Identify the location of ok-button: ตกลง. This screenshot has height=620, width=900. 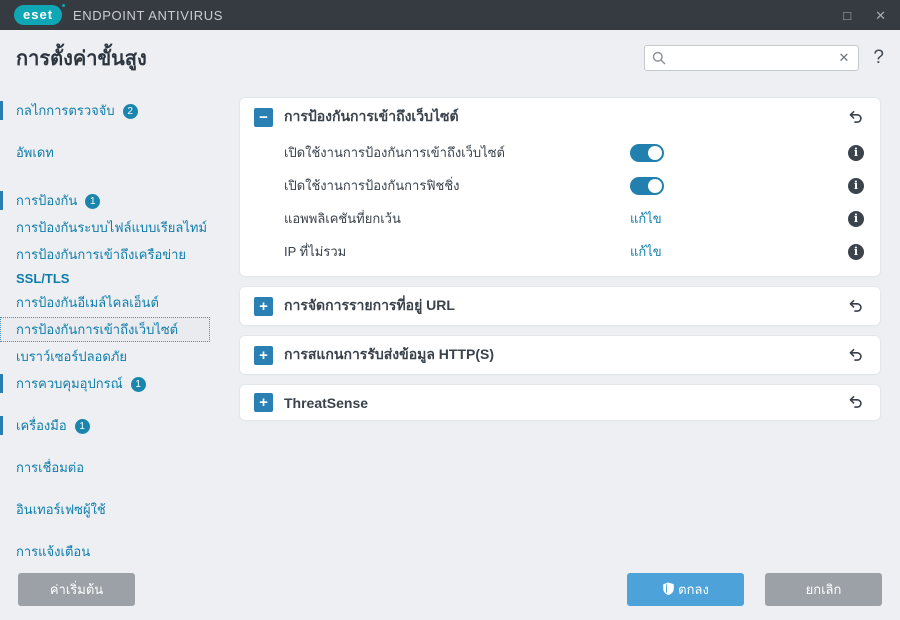
(685, 589).